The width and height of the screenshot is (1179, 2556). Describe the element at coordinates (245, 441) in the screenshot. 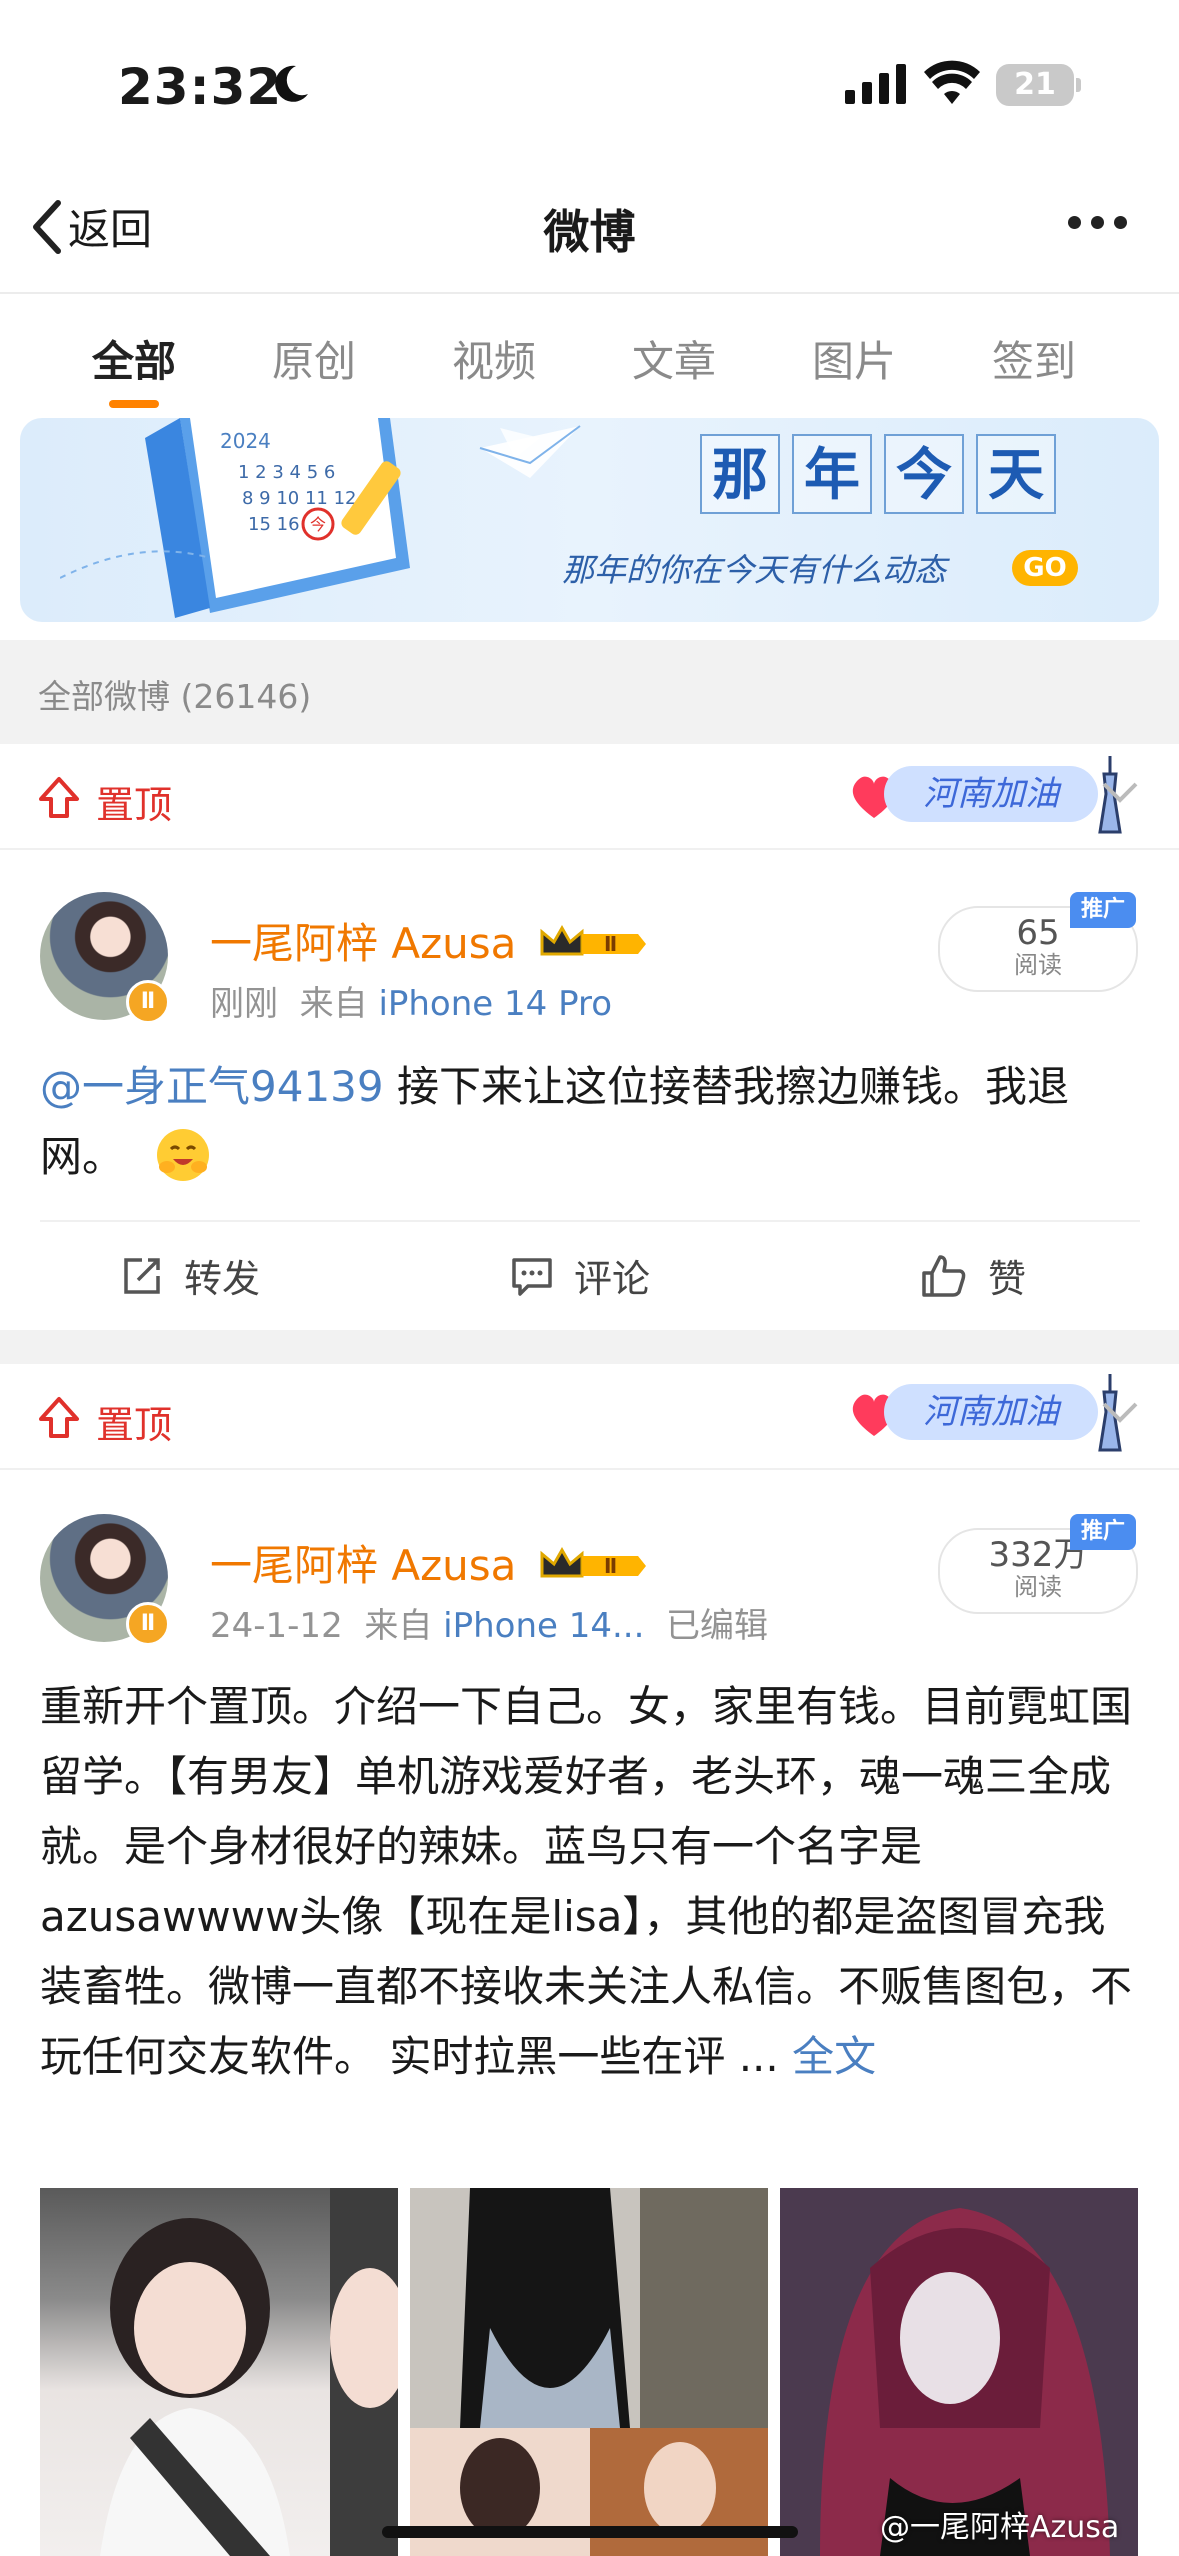

I see `svg-text: 2024` at that location.